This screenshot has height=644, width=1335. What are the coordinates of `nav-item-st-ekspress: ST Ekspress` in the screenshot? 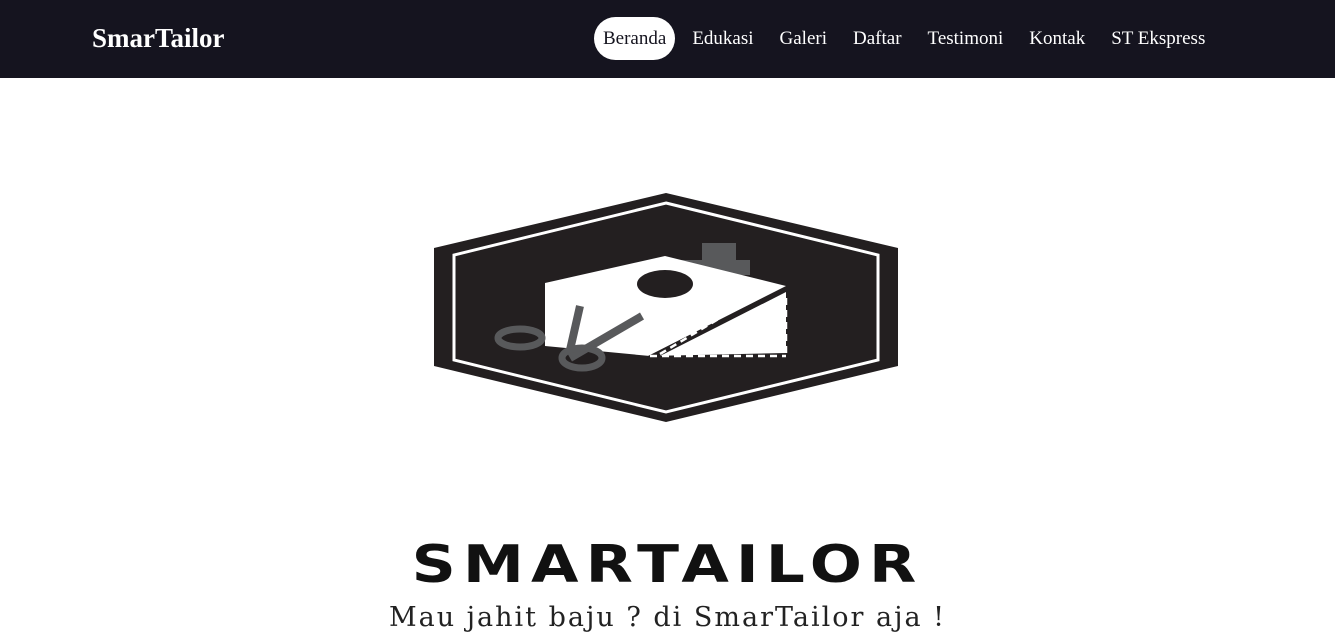 It's located at (1158, 38).